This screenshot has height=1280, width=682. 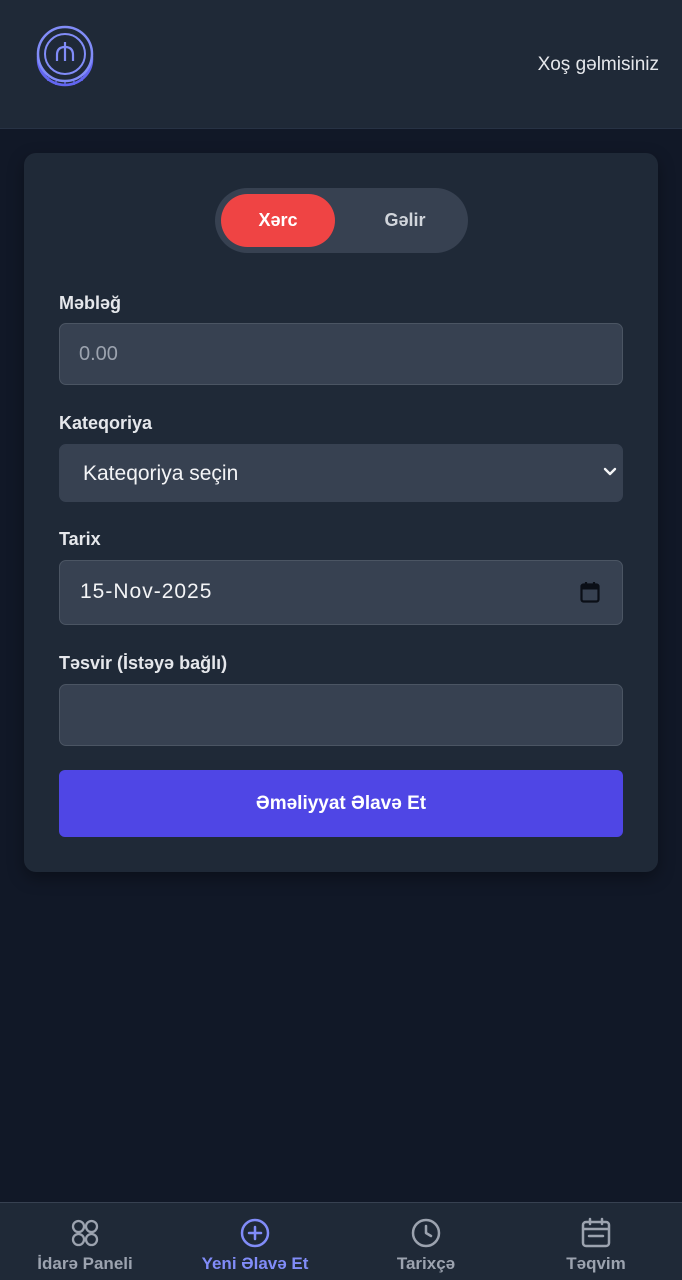 What do you see at coordinates (426, 1233) in the screenshot?
I see `clock-icon` at bounding box center [426, 1233].